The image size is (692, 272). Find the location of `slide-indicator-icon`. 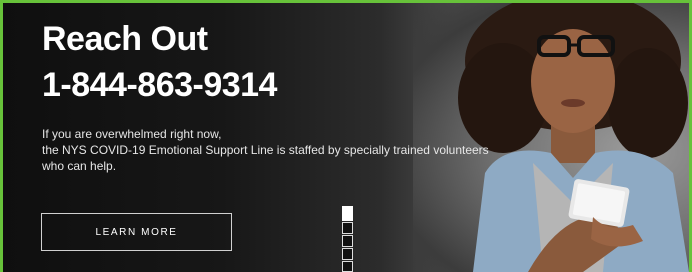

slide-indicator-icon is located at coordinates (347, 239).